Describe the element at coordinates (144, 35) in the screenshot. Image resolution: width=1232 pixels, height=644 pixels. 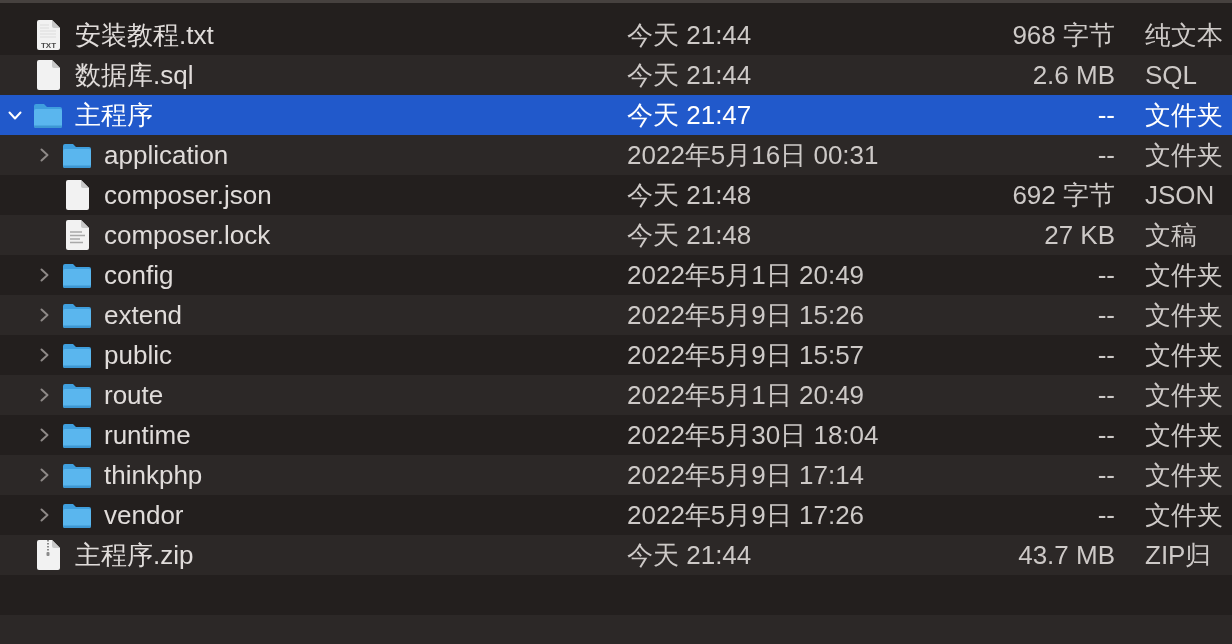
I see `file-name: 安装教程.txt` at that location.